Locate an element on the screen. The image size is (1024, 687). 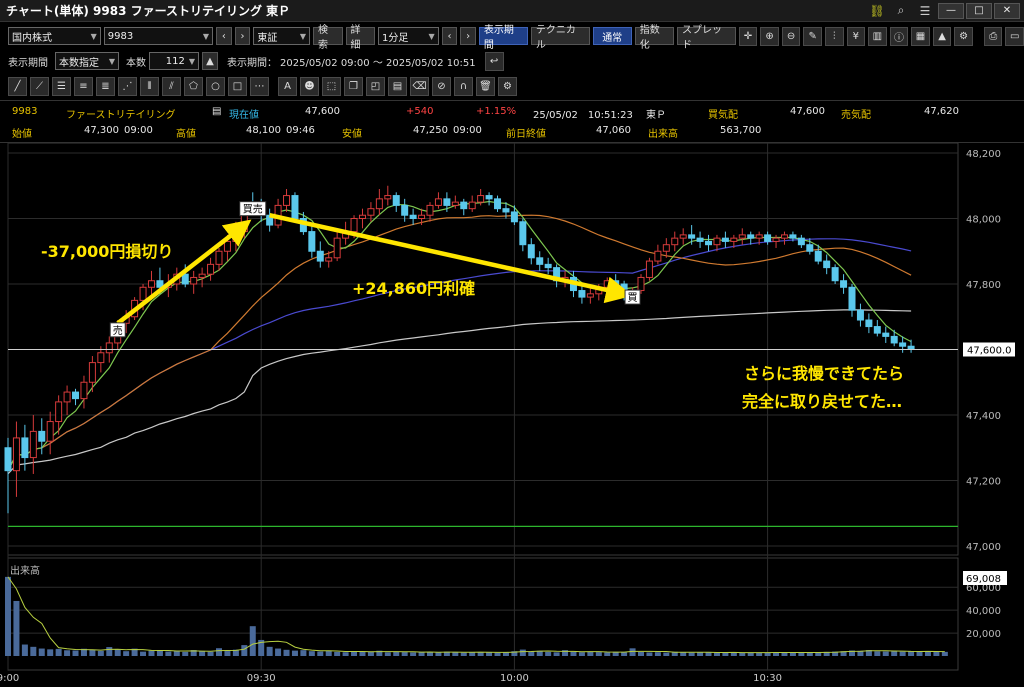
fib-tool-icon: ≣ is located at coordinates (105, 86).